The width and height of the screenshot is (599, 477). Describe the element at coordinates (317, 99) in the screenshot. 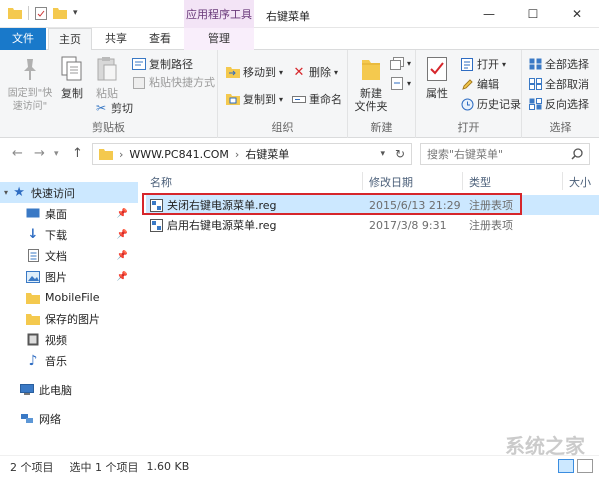

I see `rename-button: 重命名` at that location.